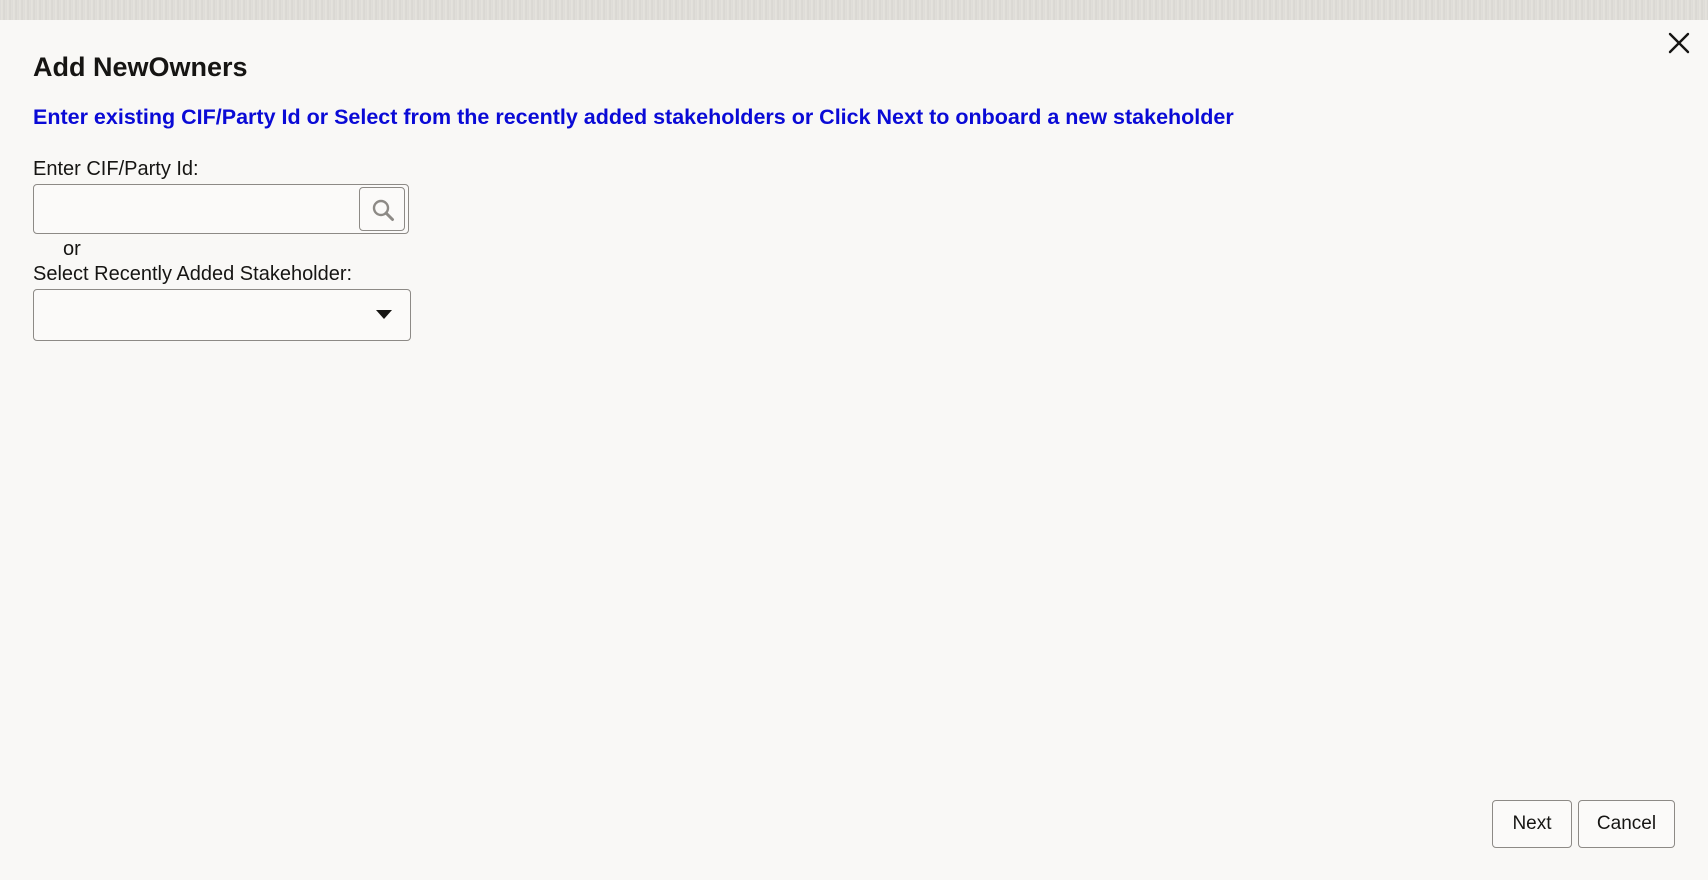 This screenshot has height=880, width=1708. What do you see at coordinates (382, 209) in the screenshot?
I see `search-button` at bounding box center [382, 209].